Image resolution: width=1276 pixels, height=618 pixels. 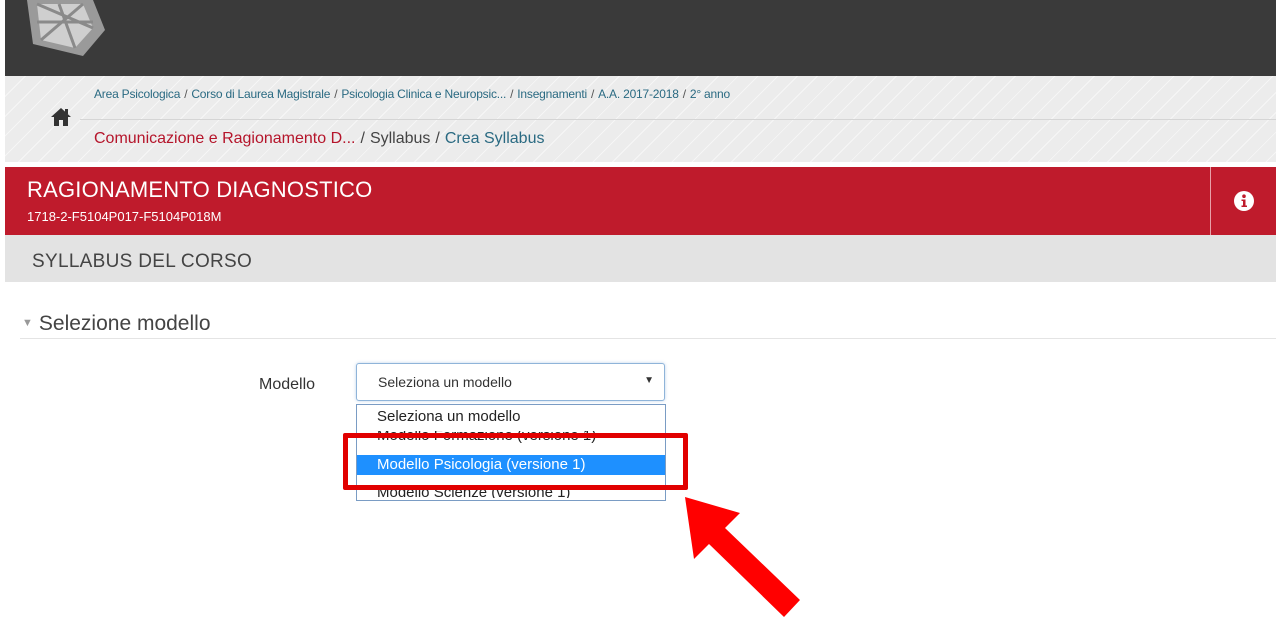 I want to click on dropdown-option-scienze: Modello Scienze (versione 1), so click(x=511, y=490).